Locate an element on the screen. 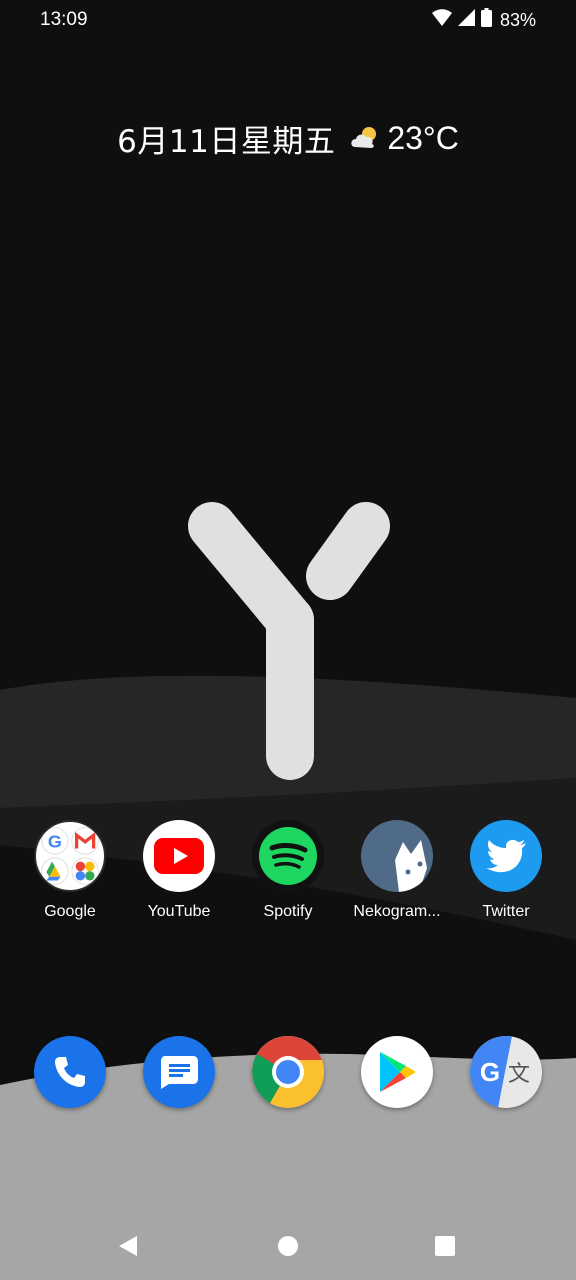 Image resolution: width=576 pixels, height=1280 pixels. chrome-icon is located at coordinates (288, 1072).